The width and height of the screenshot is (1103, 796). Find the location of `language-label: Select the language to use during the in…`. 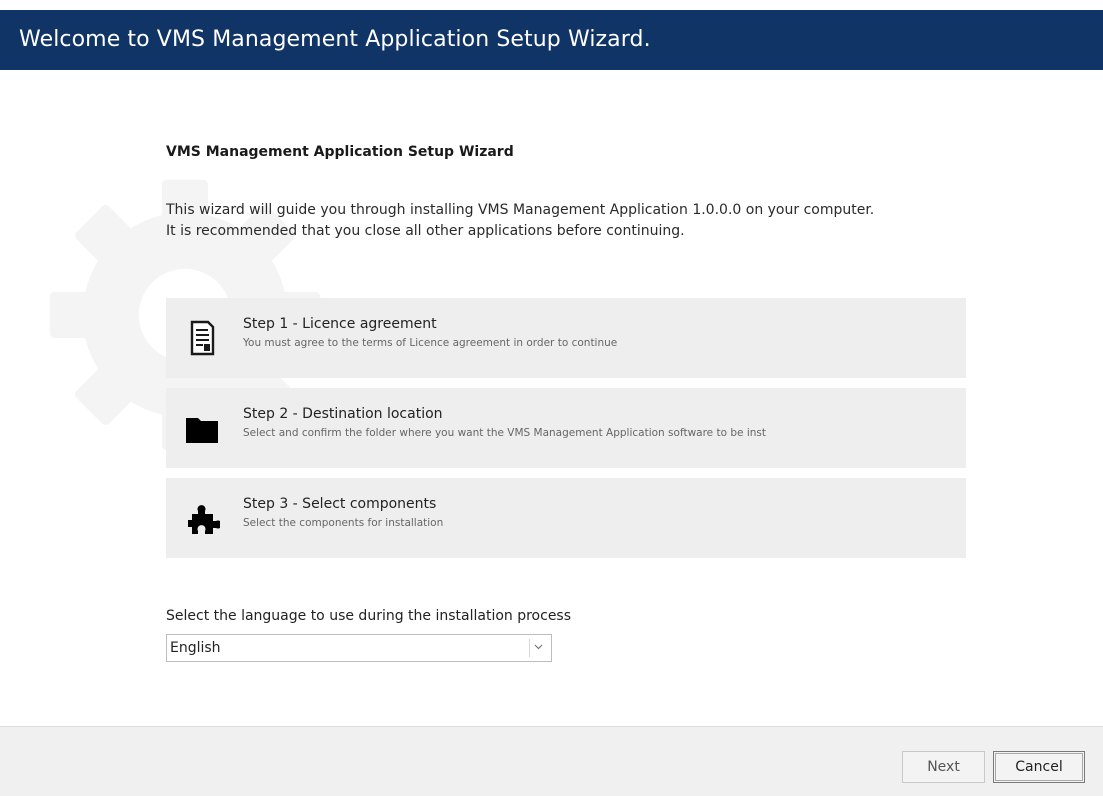

language-label: Select the language to use during the in… is located at coordinates (369, 616).